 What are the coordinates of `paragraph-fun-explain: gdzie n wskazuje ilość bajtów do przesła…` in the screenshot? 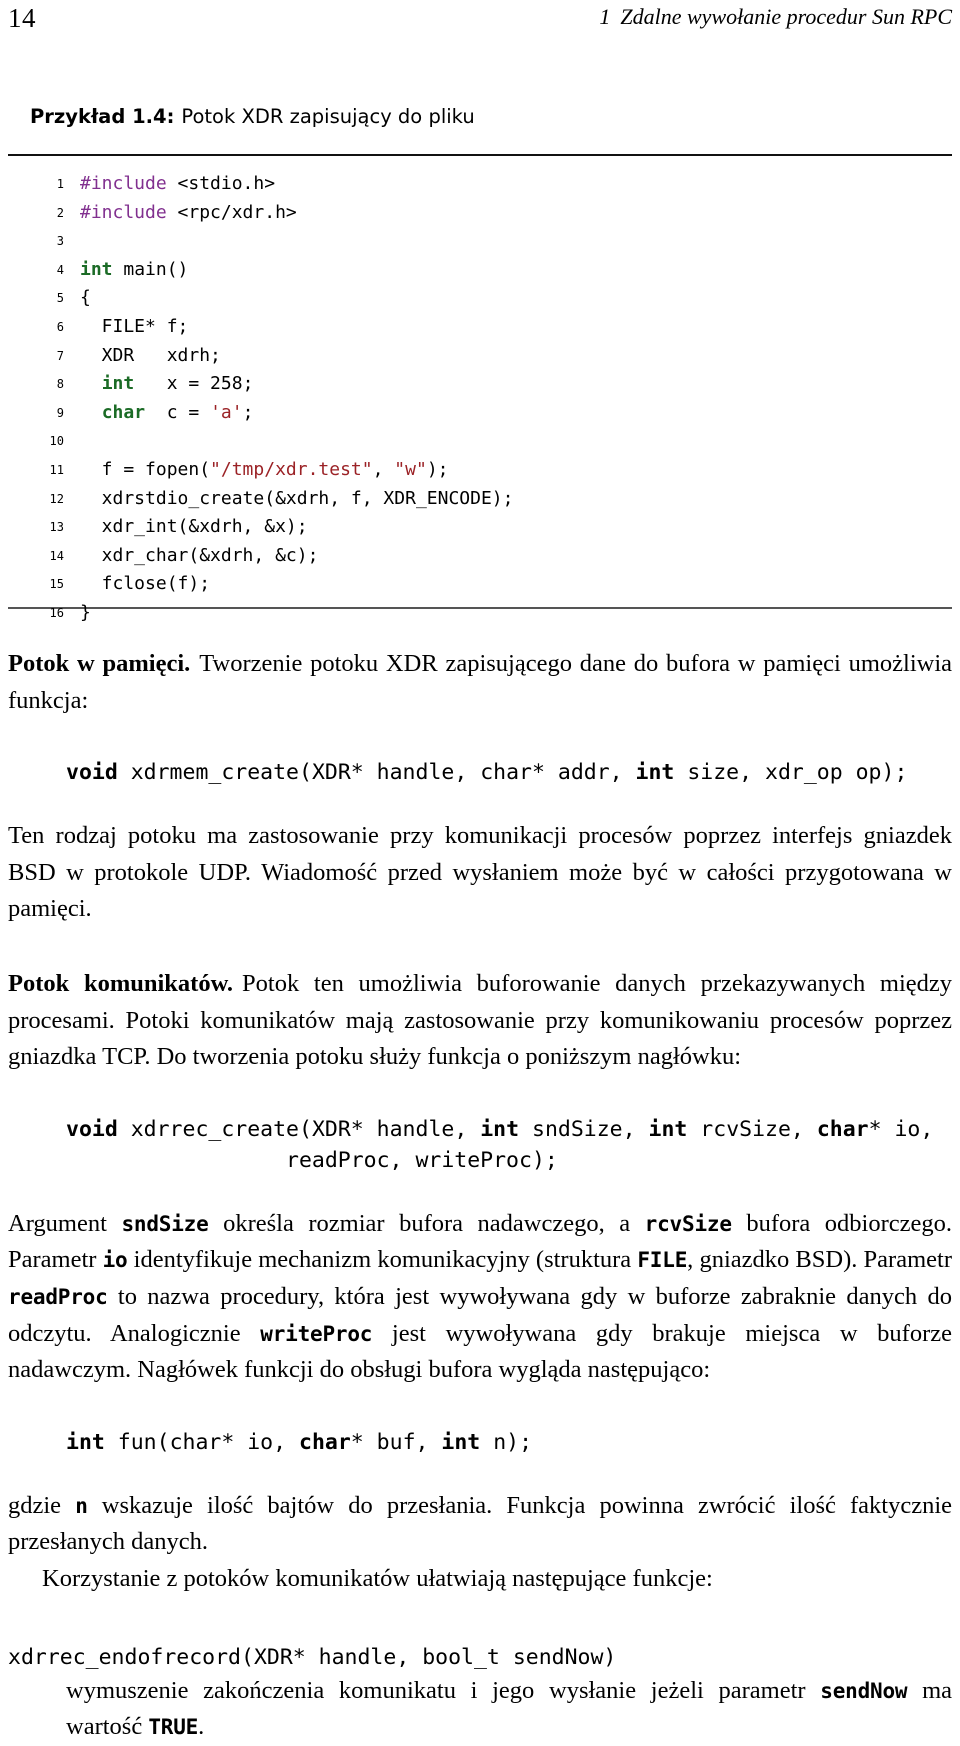 It's located at (480, 1524).